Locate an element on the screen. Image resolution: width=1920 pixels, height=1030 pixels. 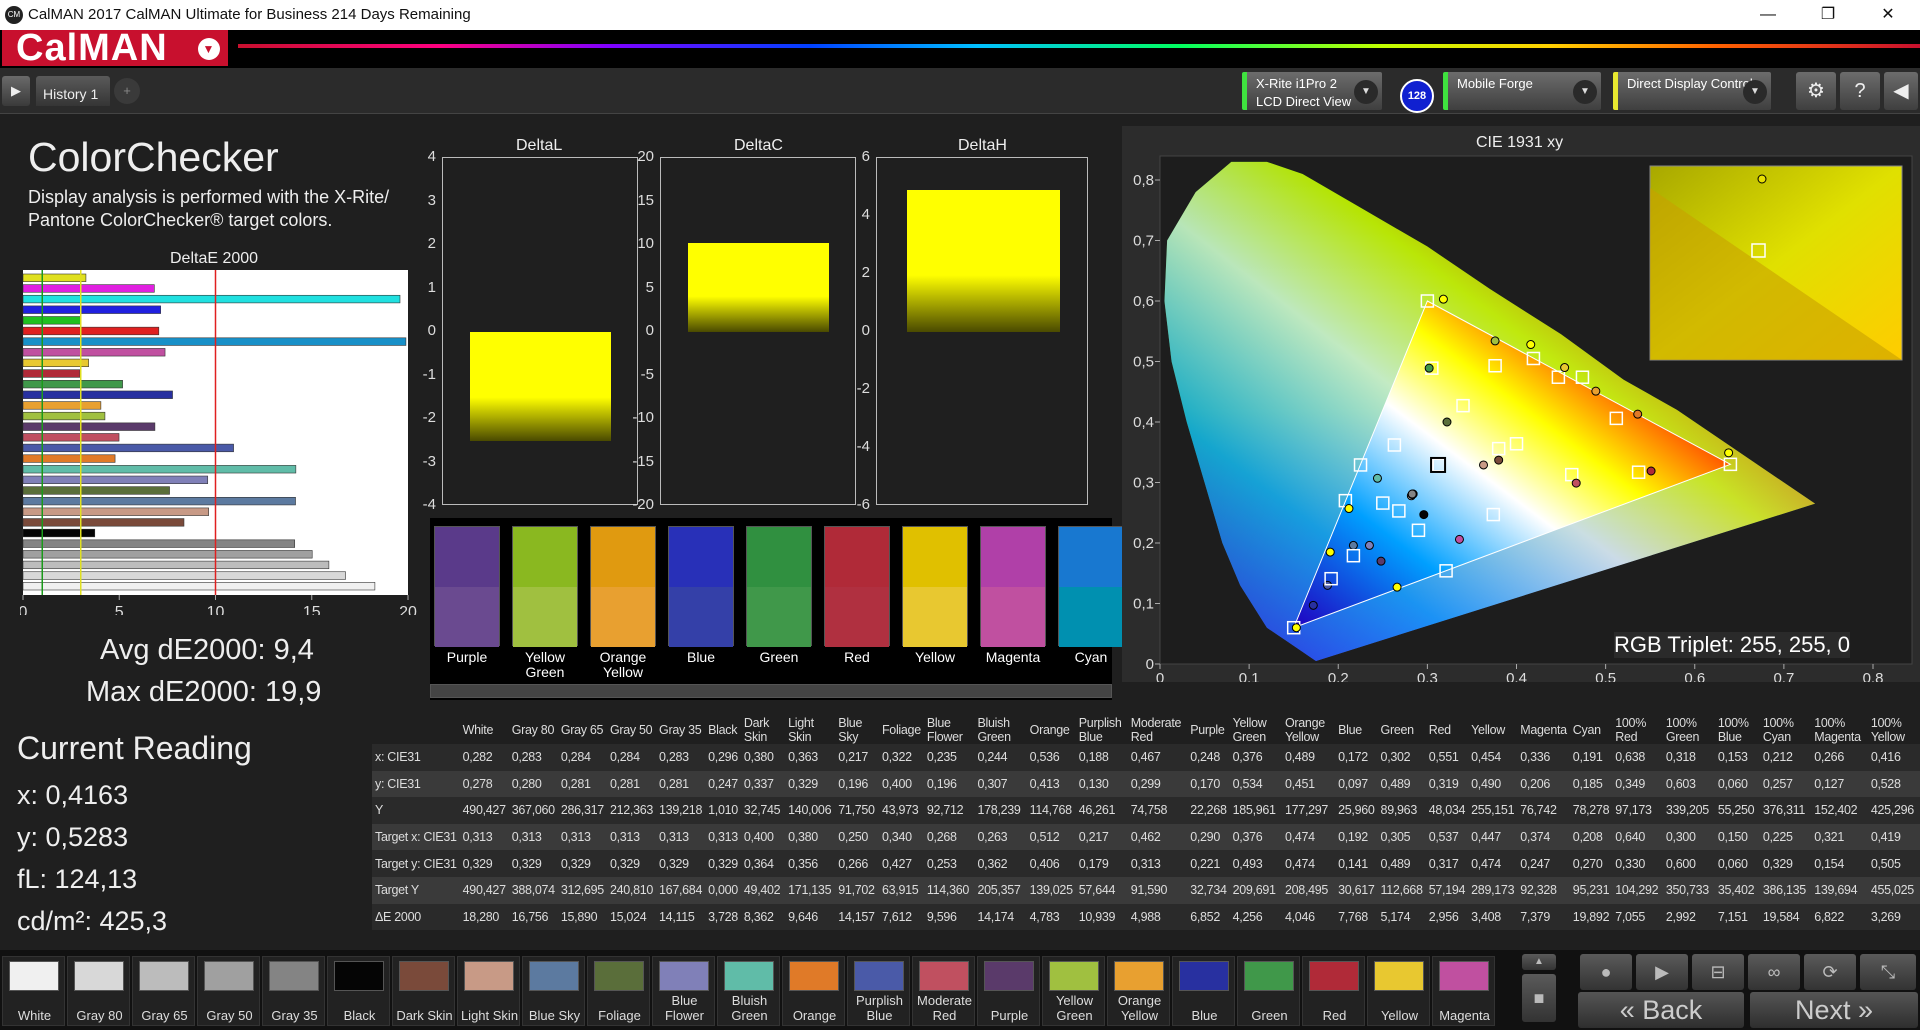
table-cell: 19,892 is located at coordinates (1591, 917).